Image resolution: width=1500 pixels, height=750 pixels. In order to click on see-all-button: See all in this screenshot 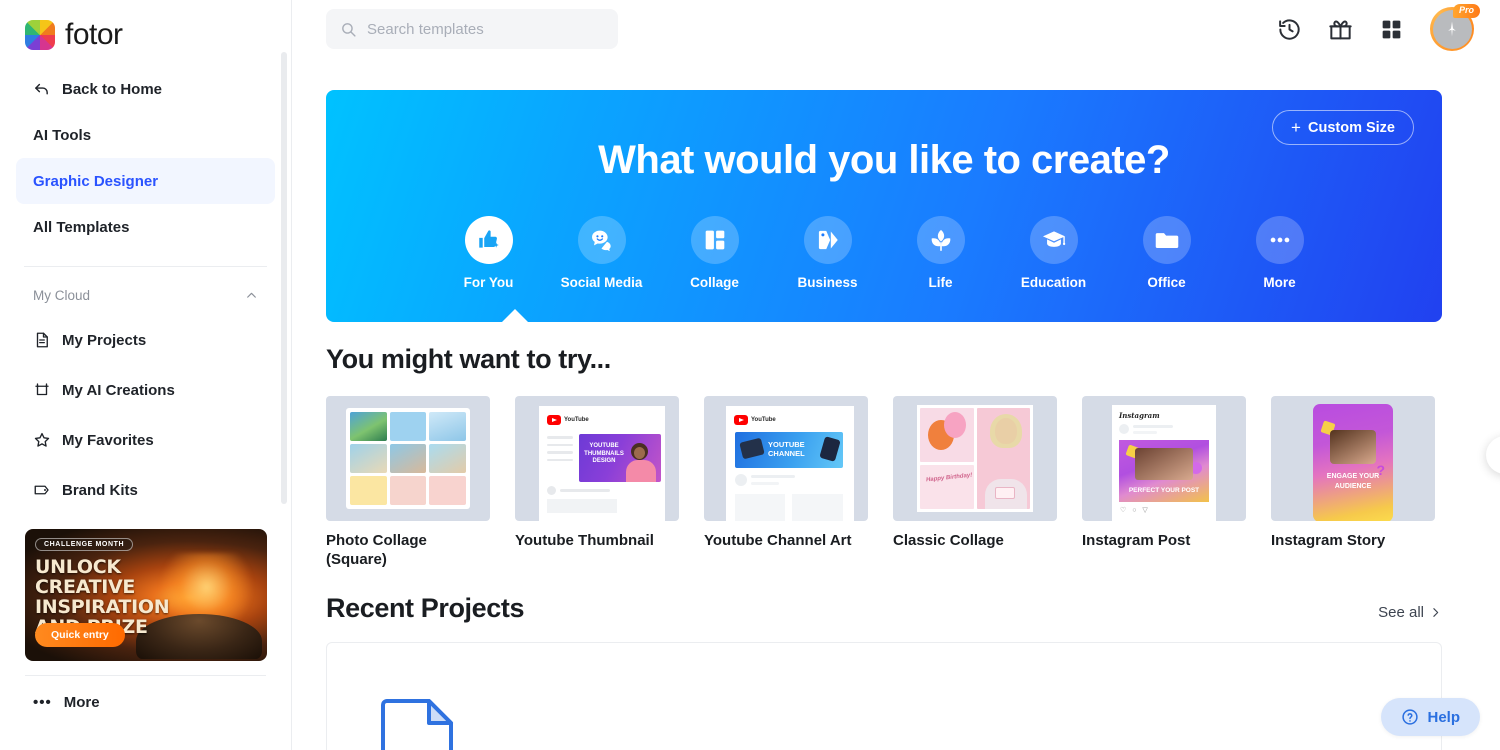, I will do `click(1410, 612)`.